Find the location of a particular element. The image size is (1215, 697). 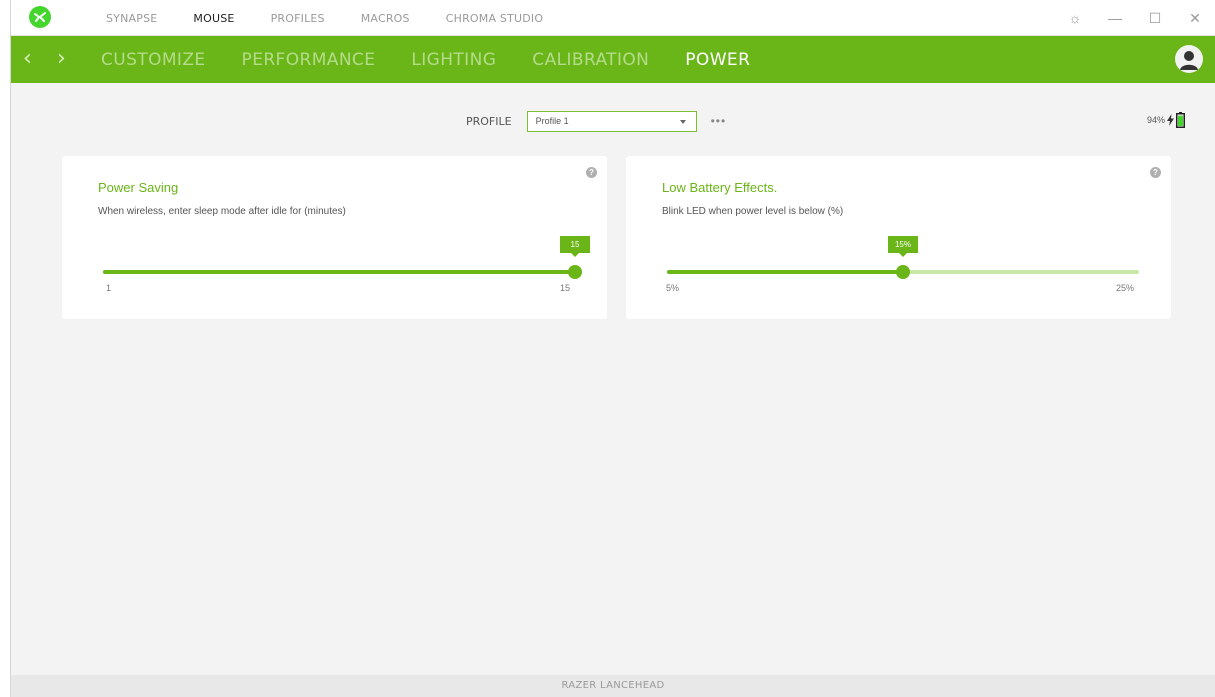

topnav-mouse: MOUSE is located at coordinates (213, 18).